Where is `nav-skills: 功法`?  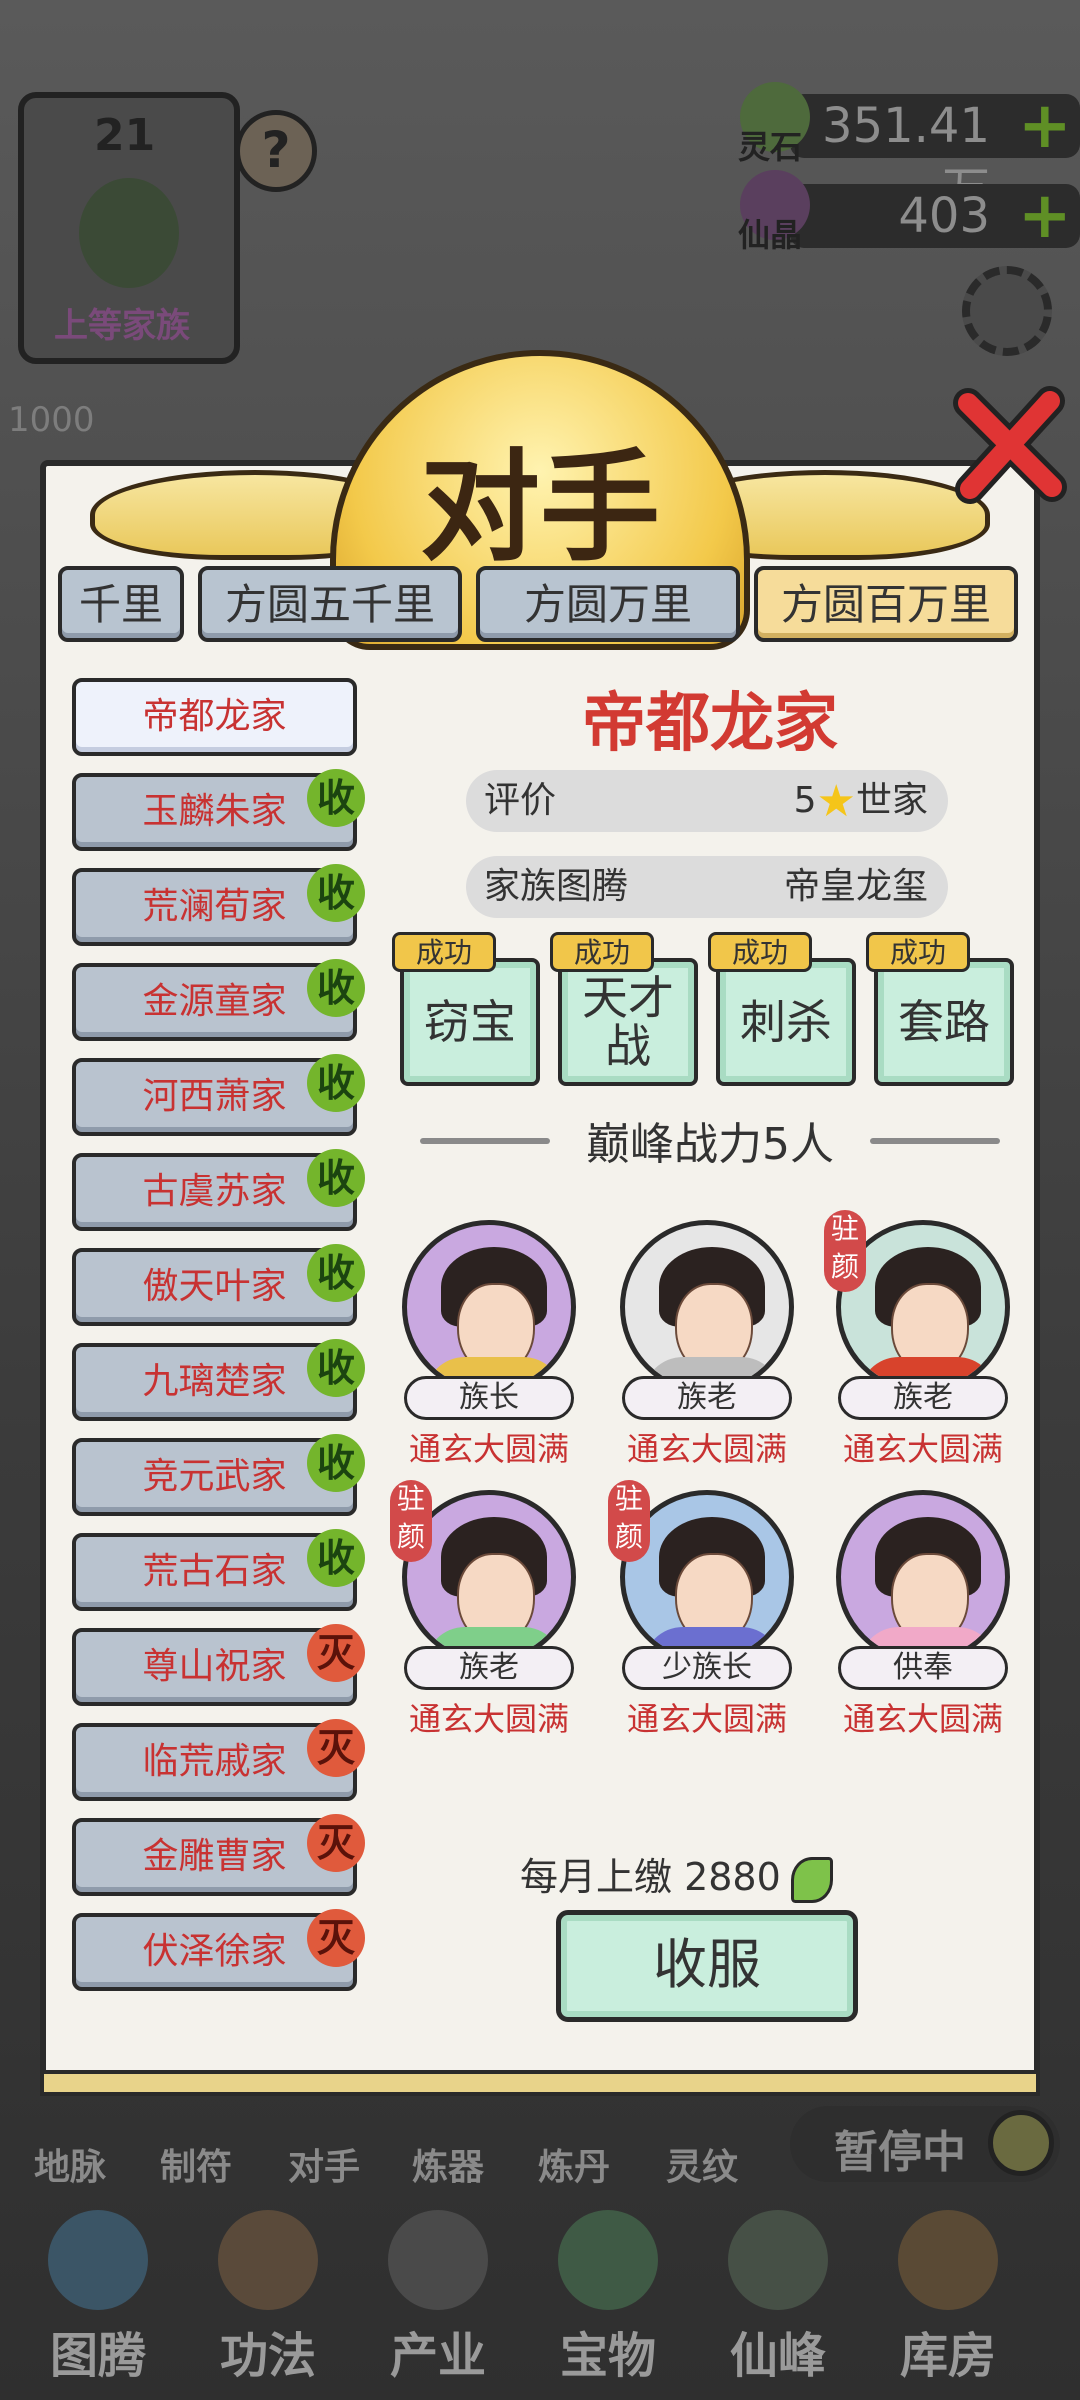
nav-skills: 功法 is located at coordinates (268, 2300).